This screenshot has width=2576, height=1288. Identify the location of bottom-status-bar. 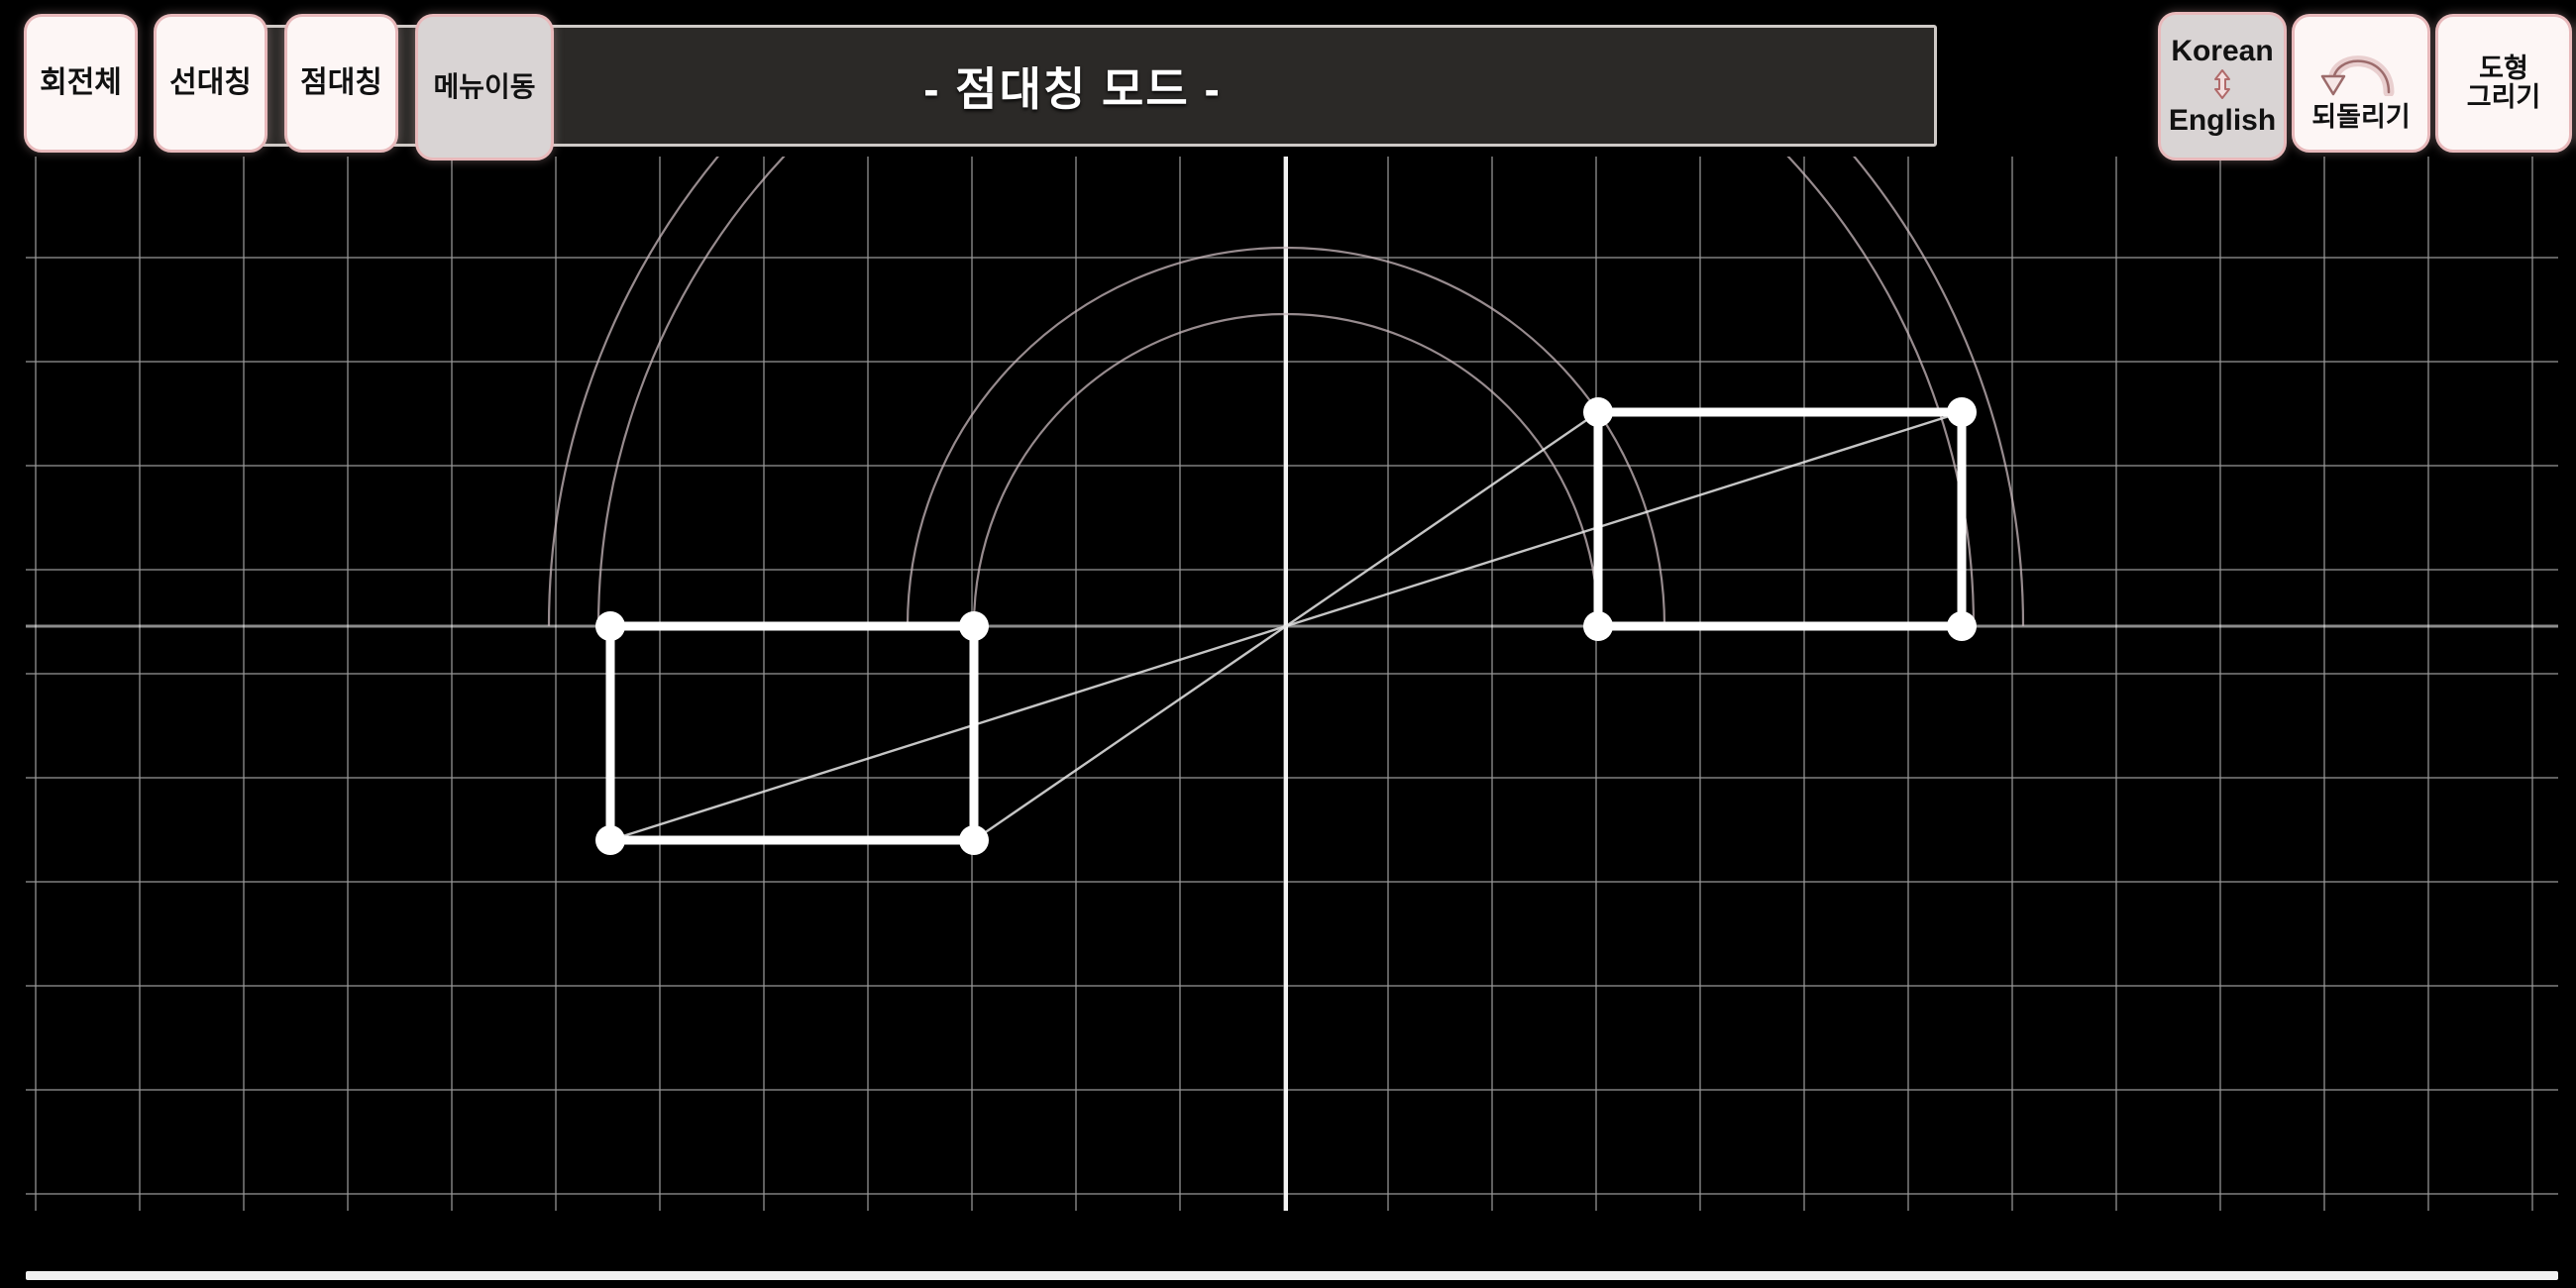
(1292, 1275).